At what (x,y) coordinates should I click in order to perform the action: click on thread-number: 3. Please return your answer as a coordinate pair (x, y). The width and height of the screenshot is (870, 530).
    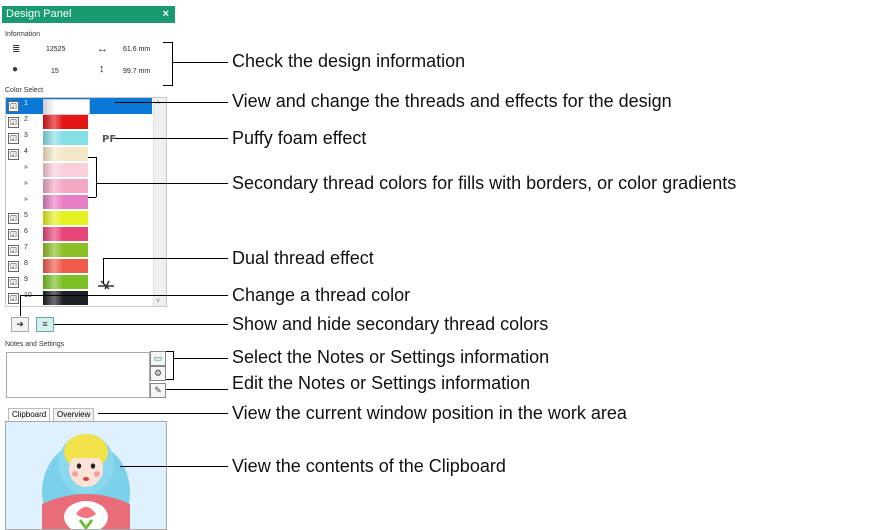
    Looking at the image, I should click on (26, 135).